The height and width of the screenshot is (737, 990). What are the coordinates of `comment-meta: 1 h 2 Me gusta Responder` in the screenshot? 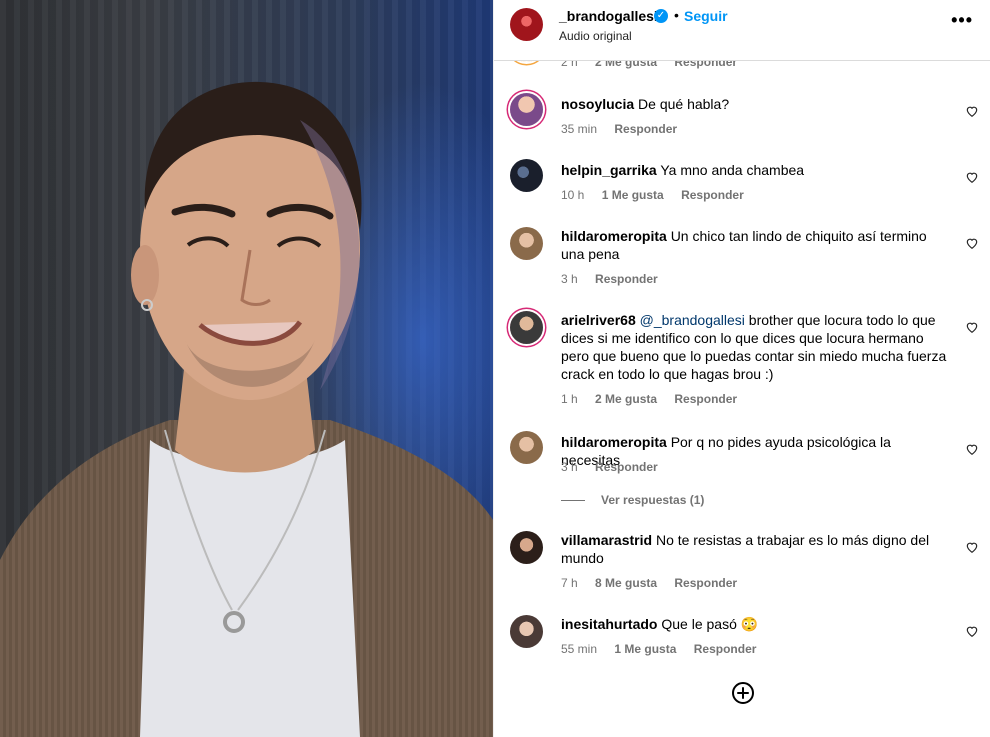 It's located at (656, 399).